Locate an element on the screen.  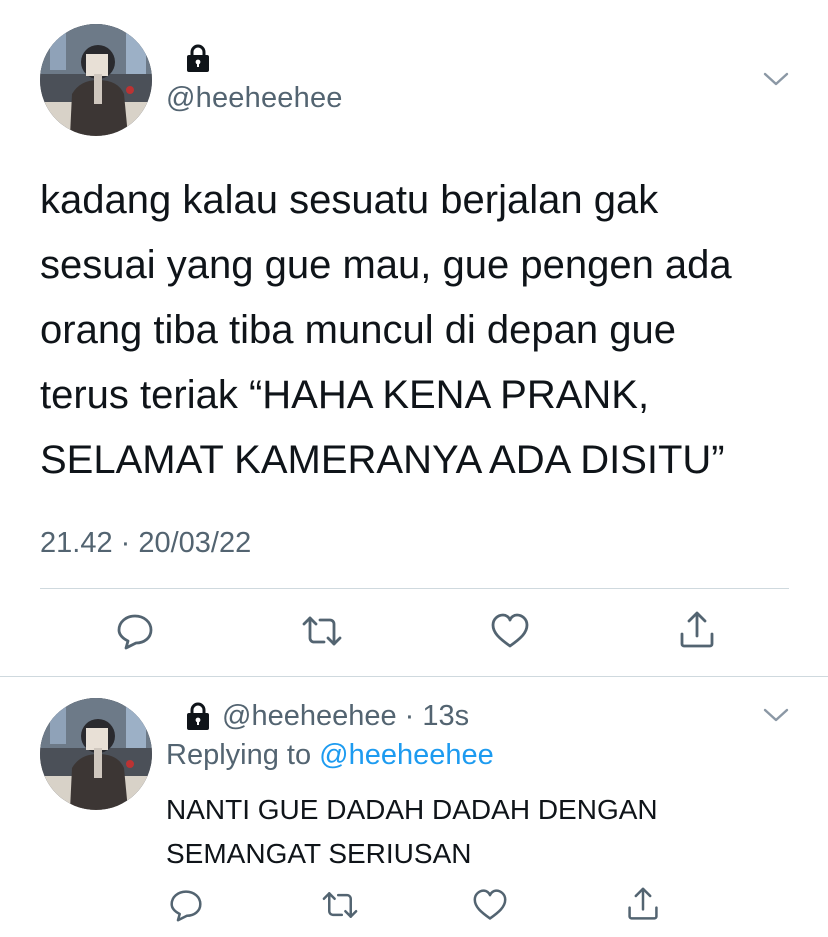
reply-author-handle: @heeheehee · 13s is located at coordinates (345, 716).